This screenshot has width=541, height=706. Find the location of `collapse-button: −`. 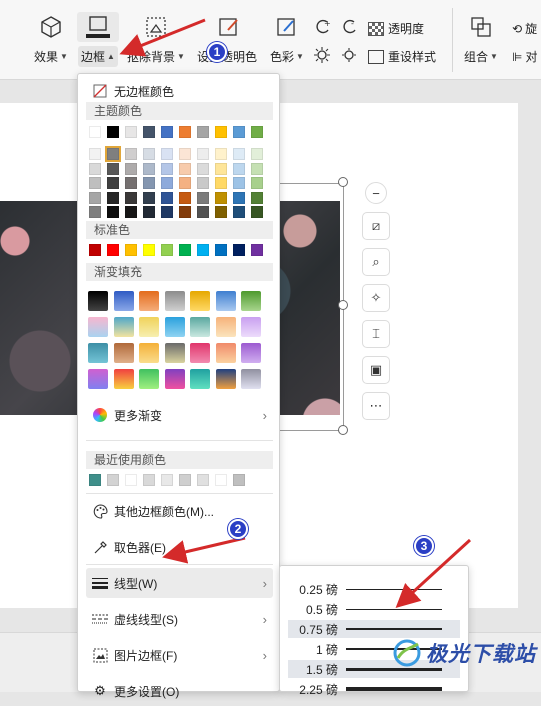

collapse-button: − is located at coordinates (376, 193).